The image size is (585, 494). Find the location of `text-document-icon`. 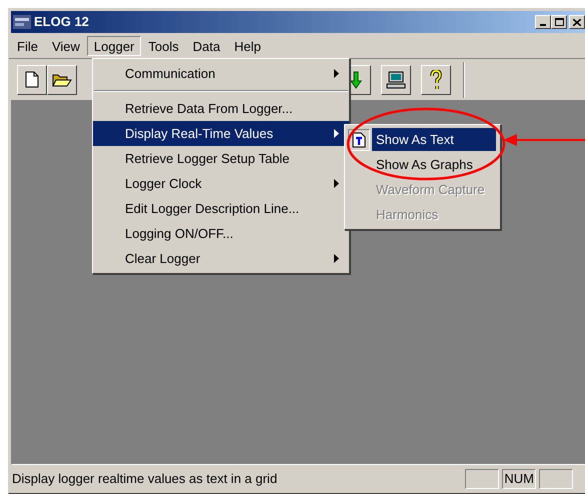

text-document-icon is located at coordinates (359, 140).